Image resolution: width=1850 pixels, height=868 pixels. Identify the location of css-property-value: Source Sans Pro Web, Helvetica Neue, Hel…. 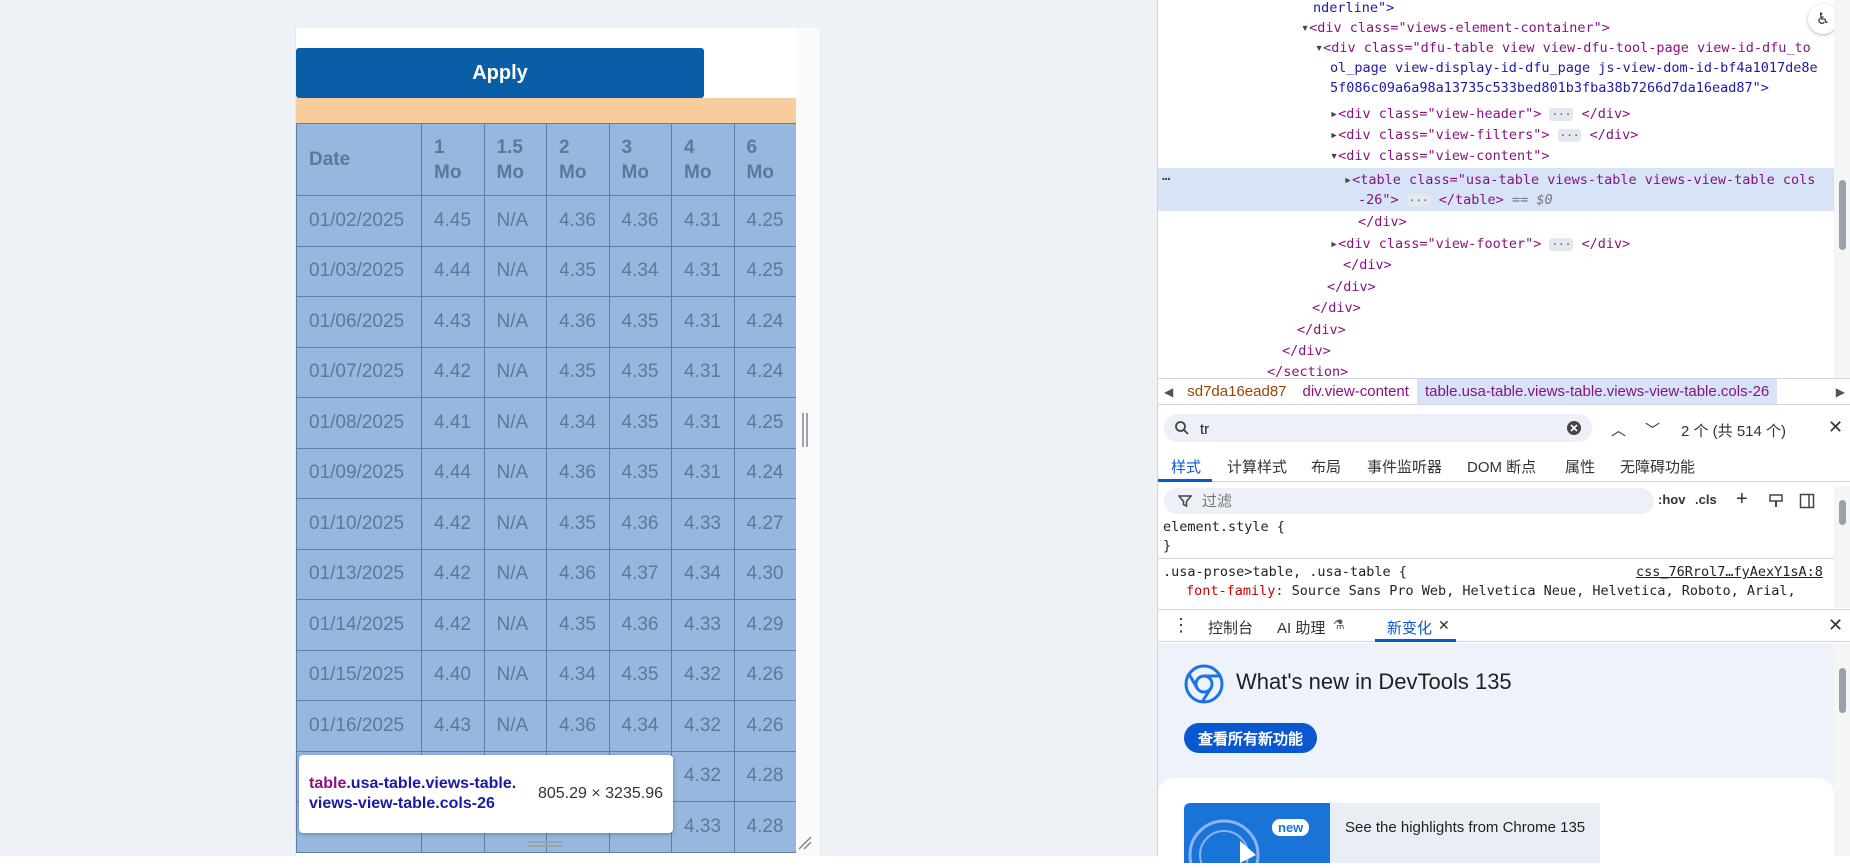
(1544, 591).